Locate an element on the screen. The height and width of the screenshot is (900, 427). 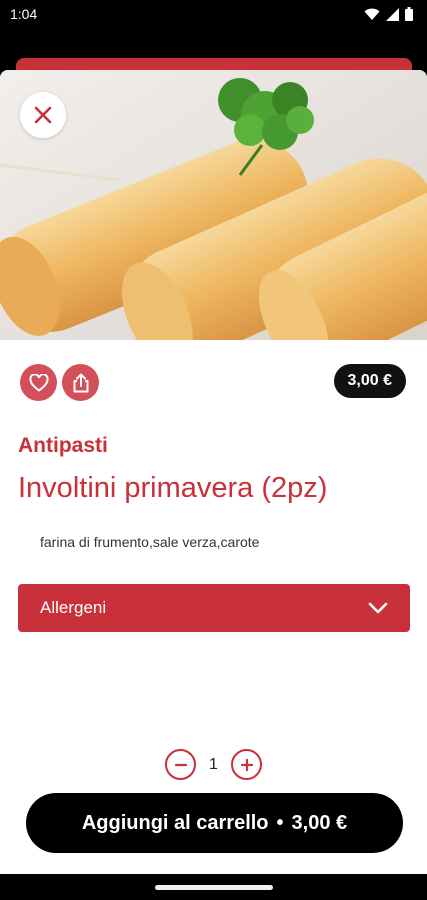
close-button is located at coordinates (43, 115).